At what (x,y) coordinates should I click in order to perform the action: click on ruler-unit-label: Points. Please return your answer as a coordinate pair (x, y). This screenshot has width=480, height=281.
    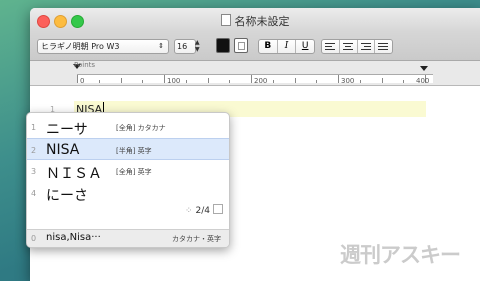
    Looking at the image, I should click on (85, 65).